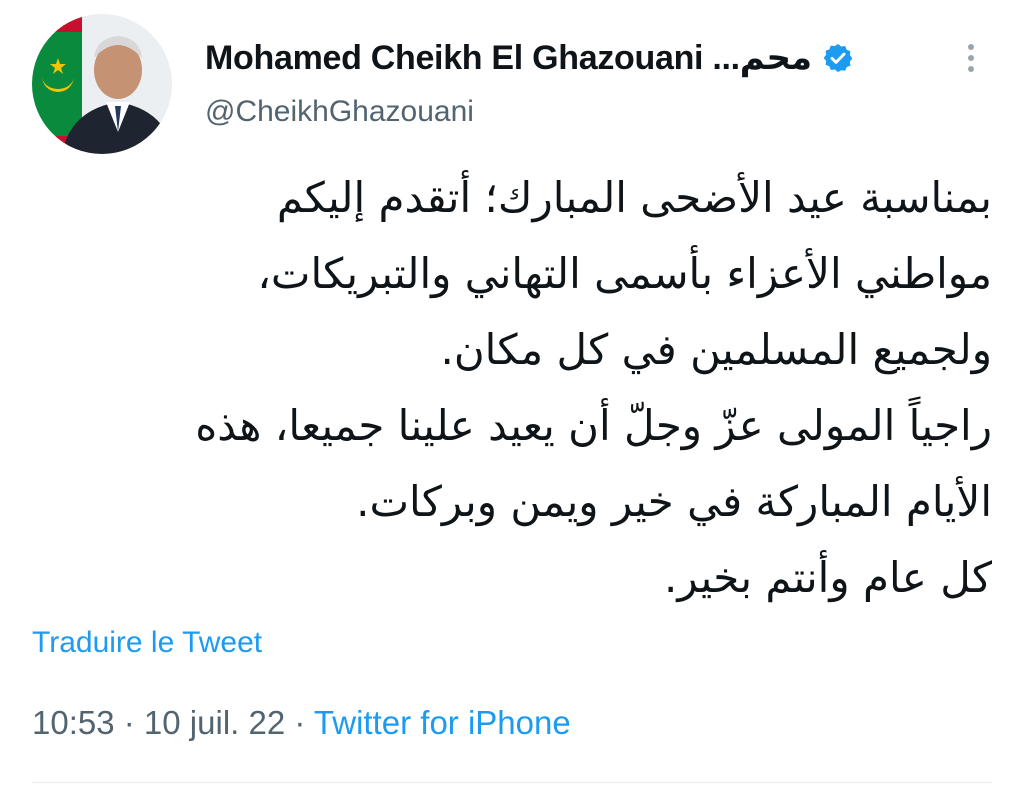 The image size is (1024, 802). What do you see at coordinates (624, 273) in the screenshot?
I see `tweet-text-line: مواطني الأعزاء بأسمى التهاني والتبريكات،` at bounding box center [624, 273].